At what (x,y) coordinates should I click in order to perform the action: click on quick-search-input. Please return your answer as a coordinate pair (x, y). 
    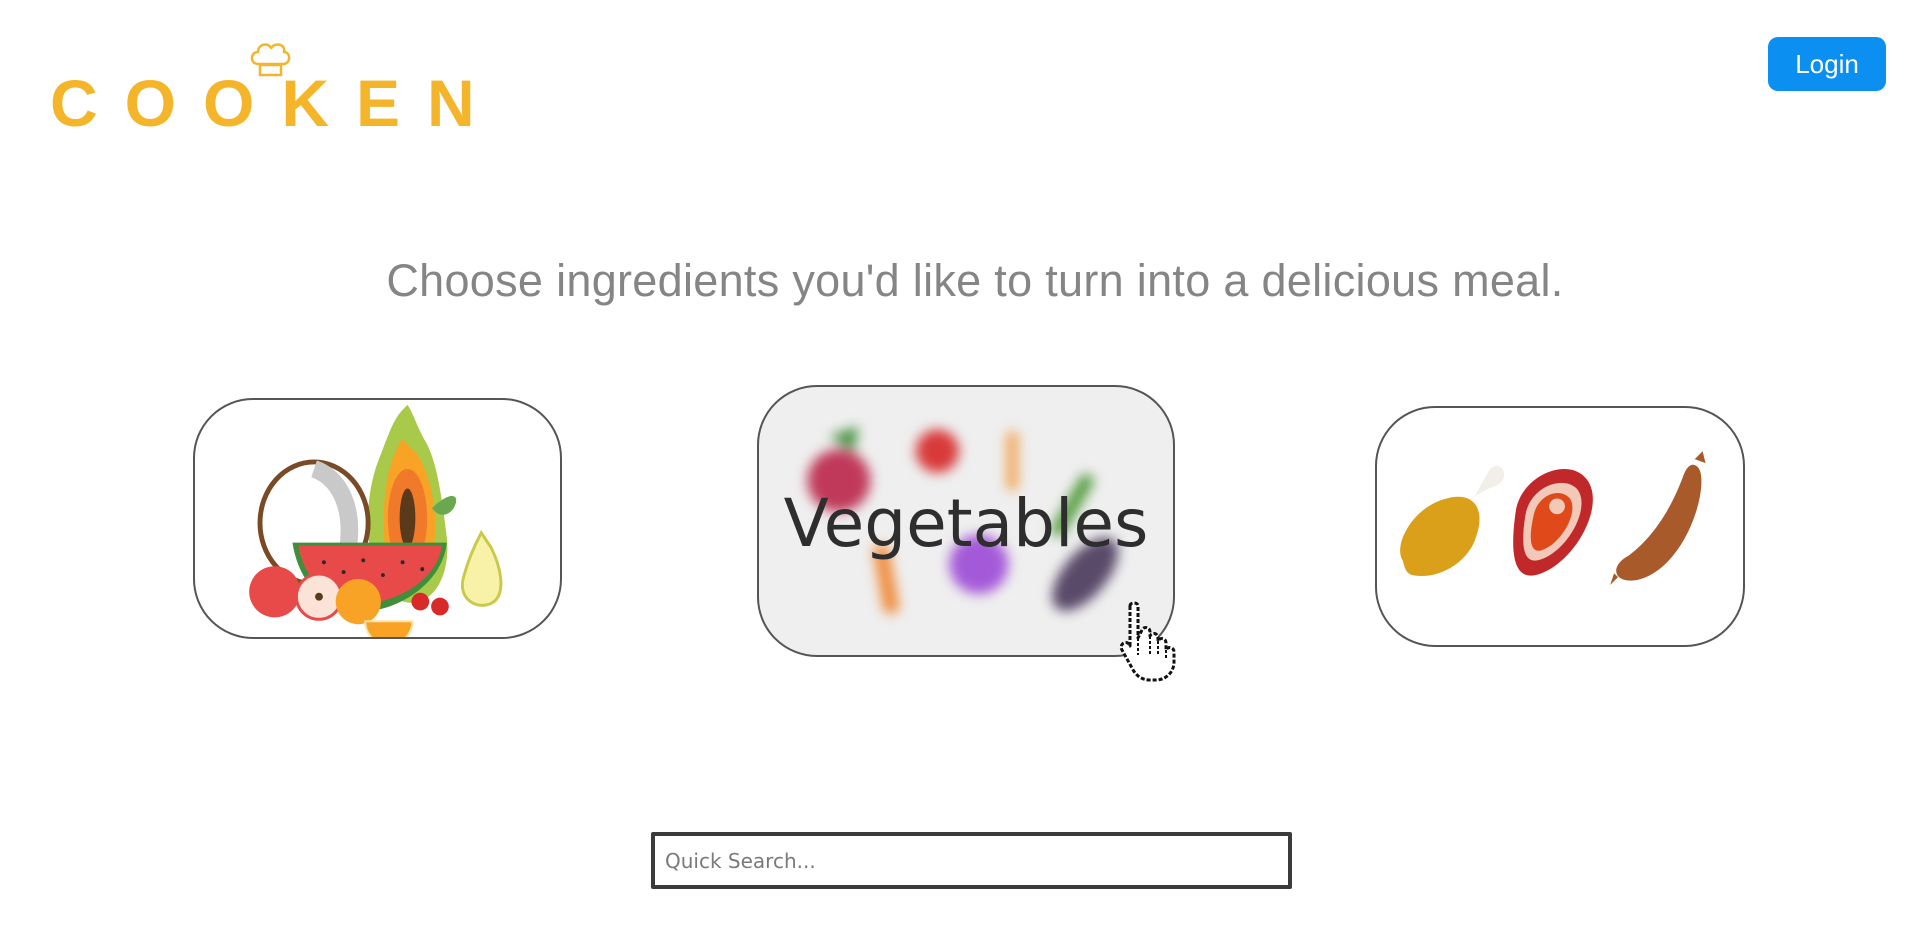
    Looking at the image, I should click on (971, 860).